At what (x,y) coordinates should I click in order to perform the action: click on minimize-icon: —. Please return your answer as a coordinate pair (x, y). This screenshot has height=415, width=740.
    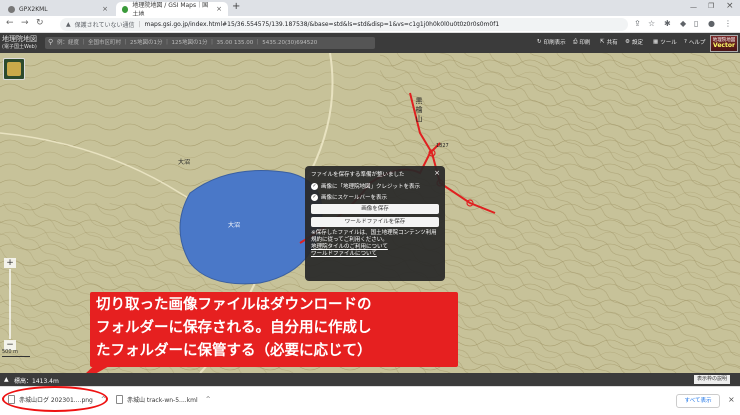
    Looking at the image, I should click on (693, 7).